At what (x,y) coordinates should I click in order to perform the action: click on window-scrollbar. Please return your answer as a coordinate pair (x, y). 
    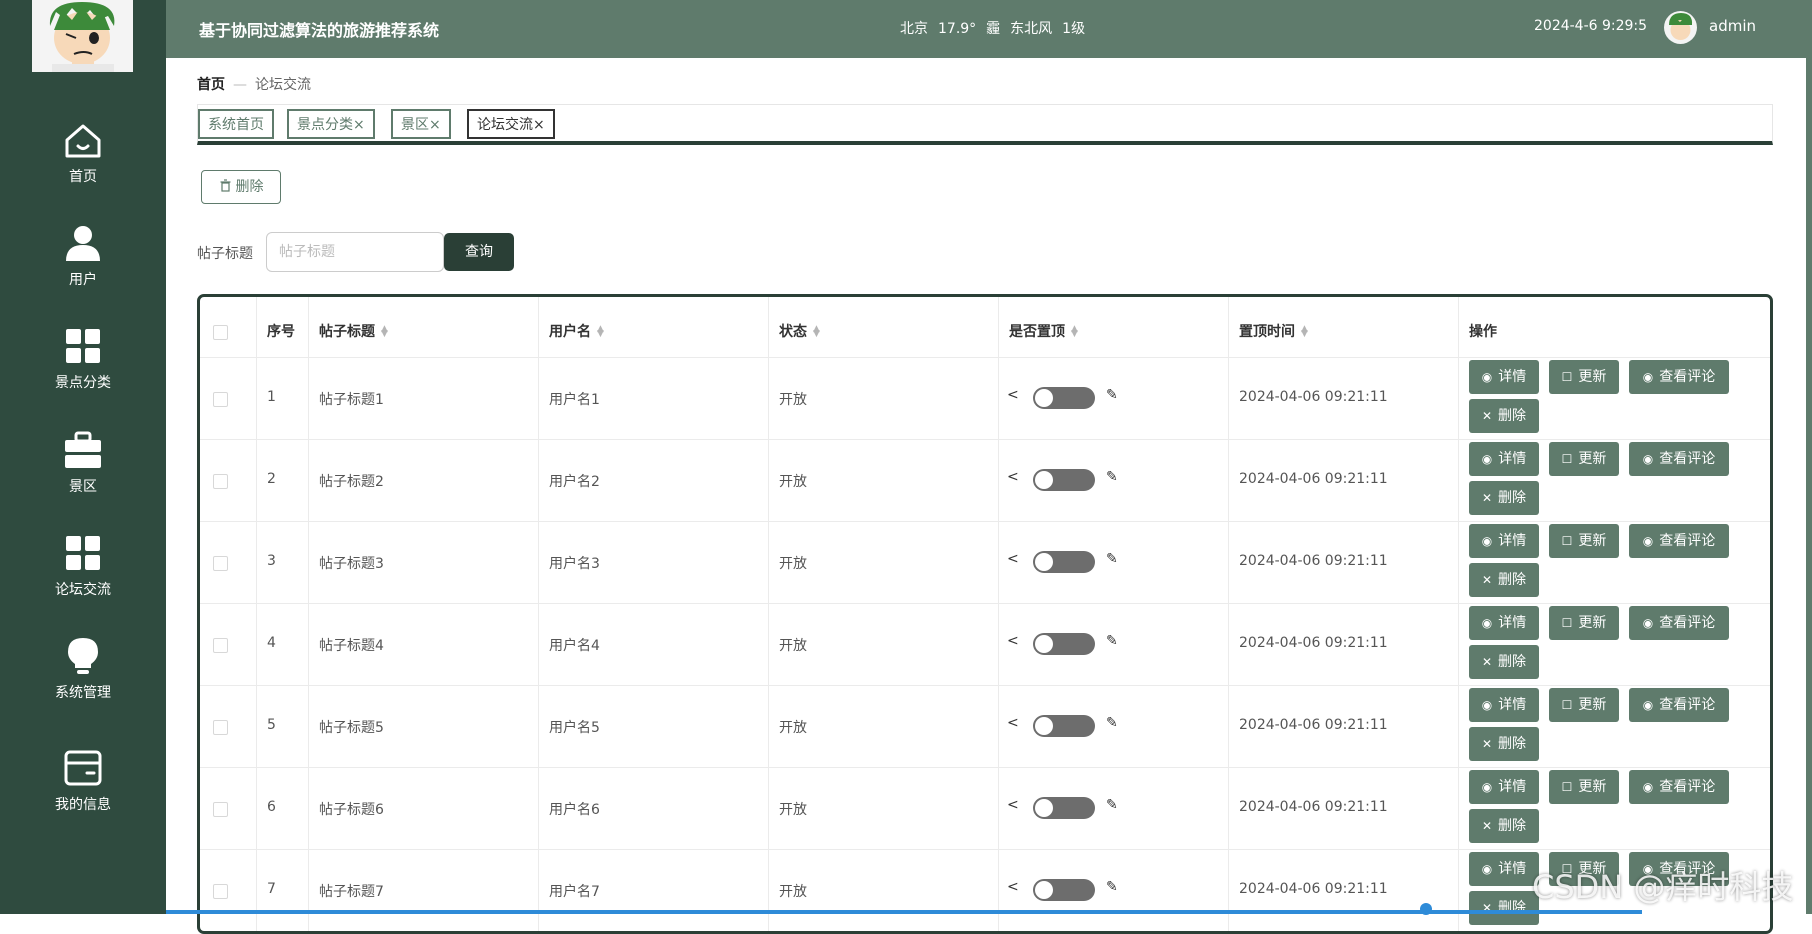
    Looking at the image, I should click on (1809, 457).